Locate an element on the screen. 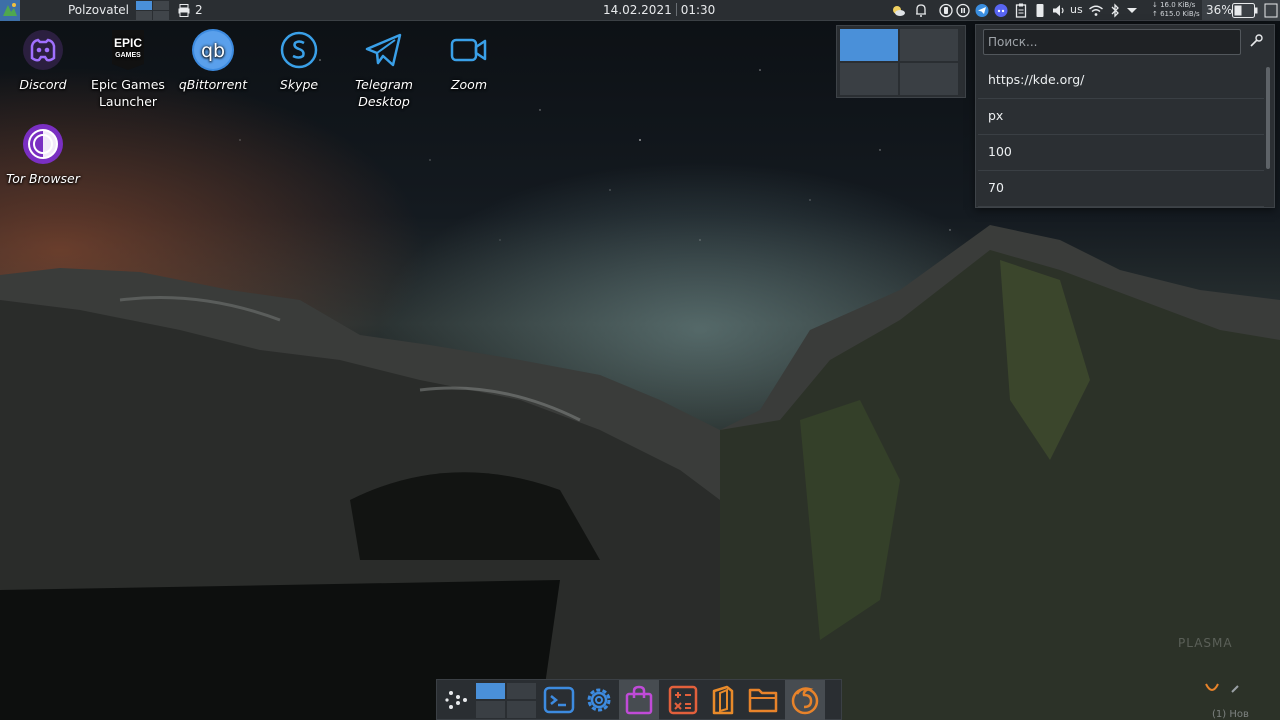  telegram-icon is located at coordinates (383, 50).